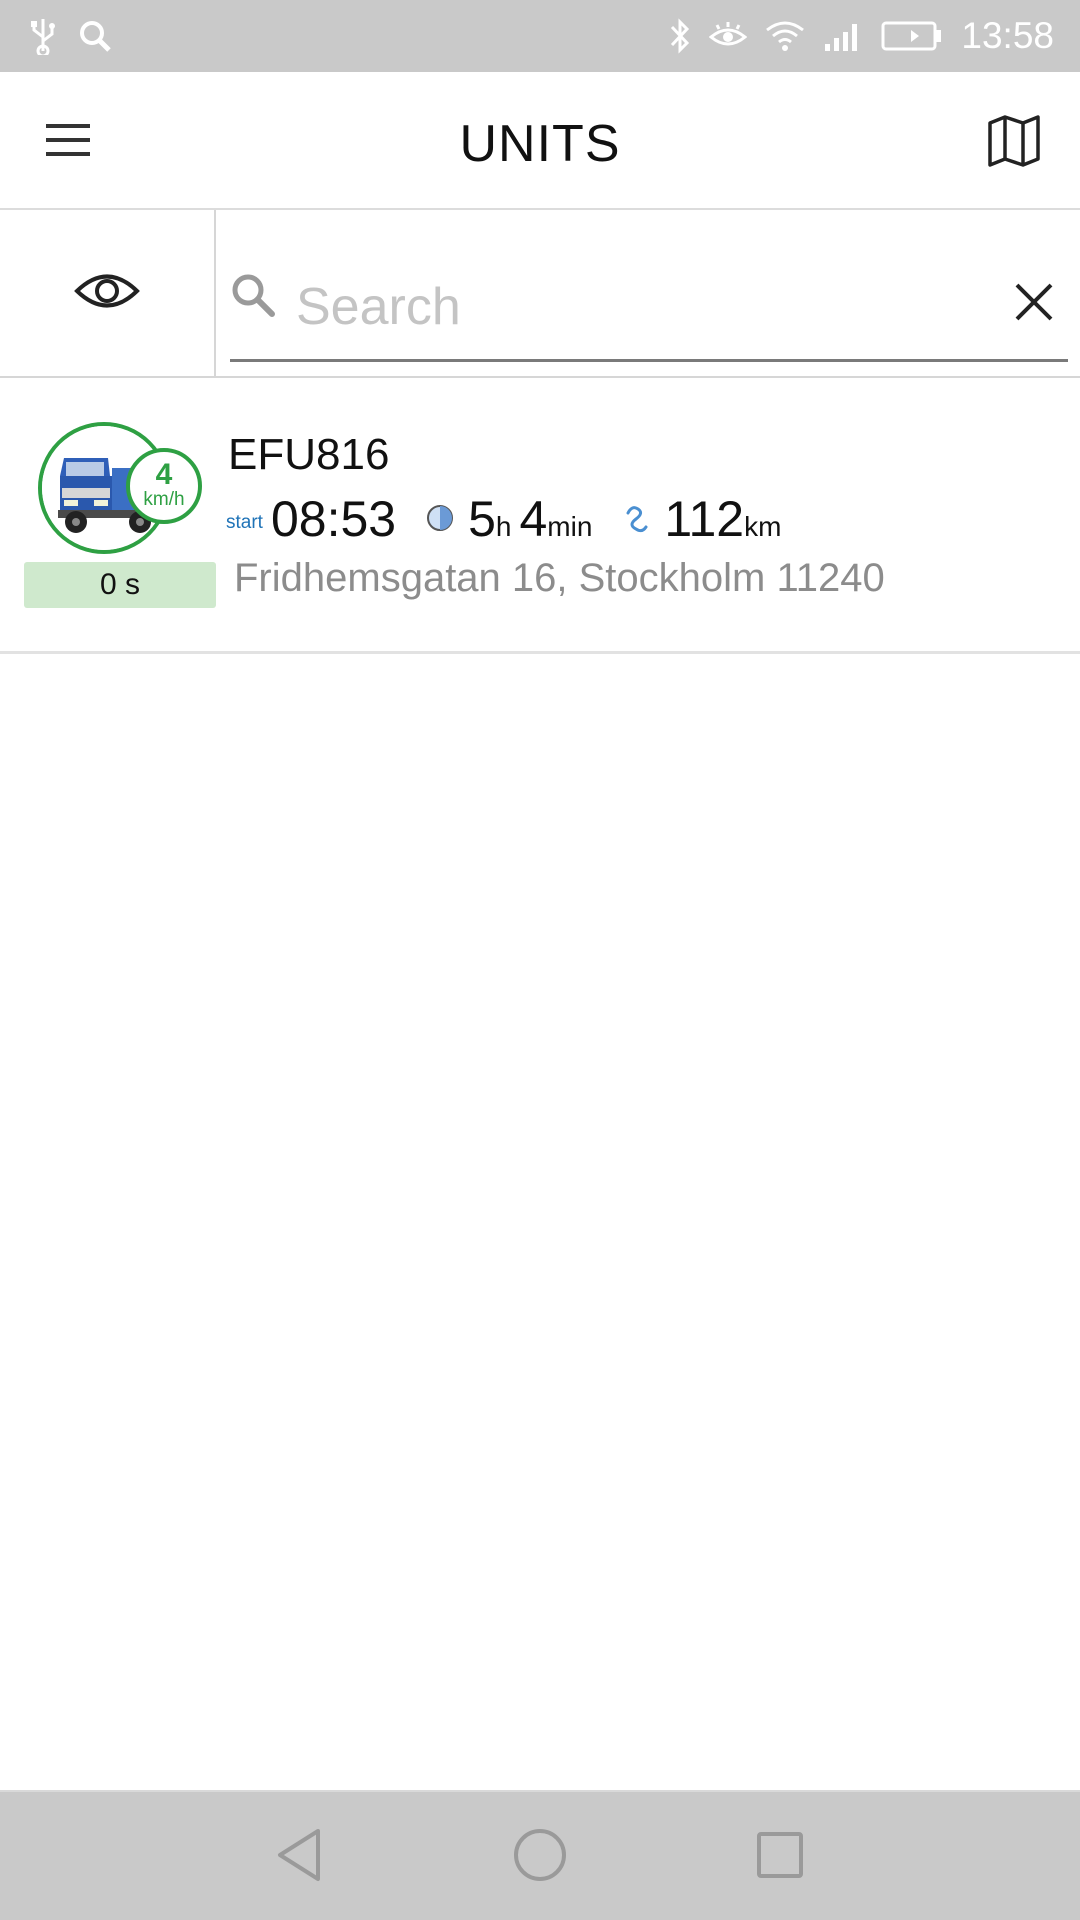 The image size is (1080, 1920). Describe the element at coordinates (785, 36) in the screenshot. I see `wifi-icon` at that location.